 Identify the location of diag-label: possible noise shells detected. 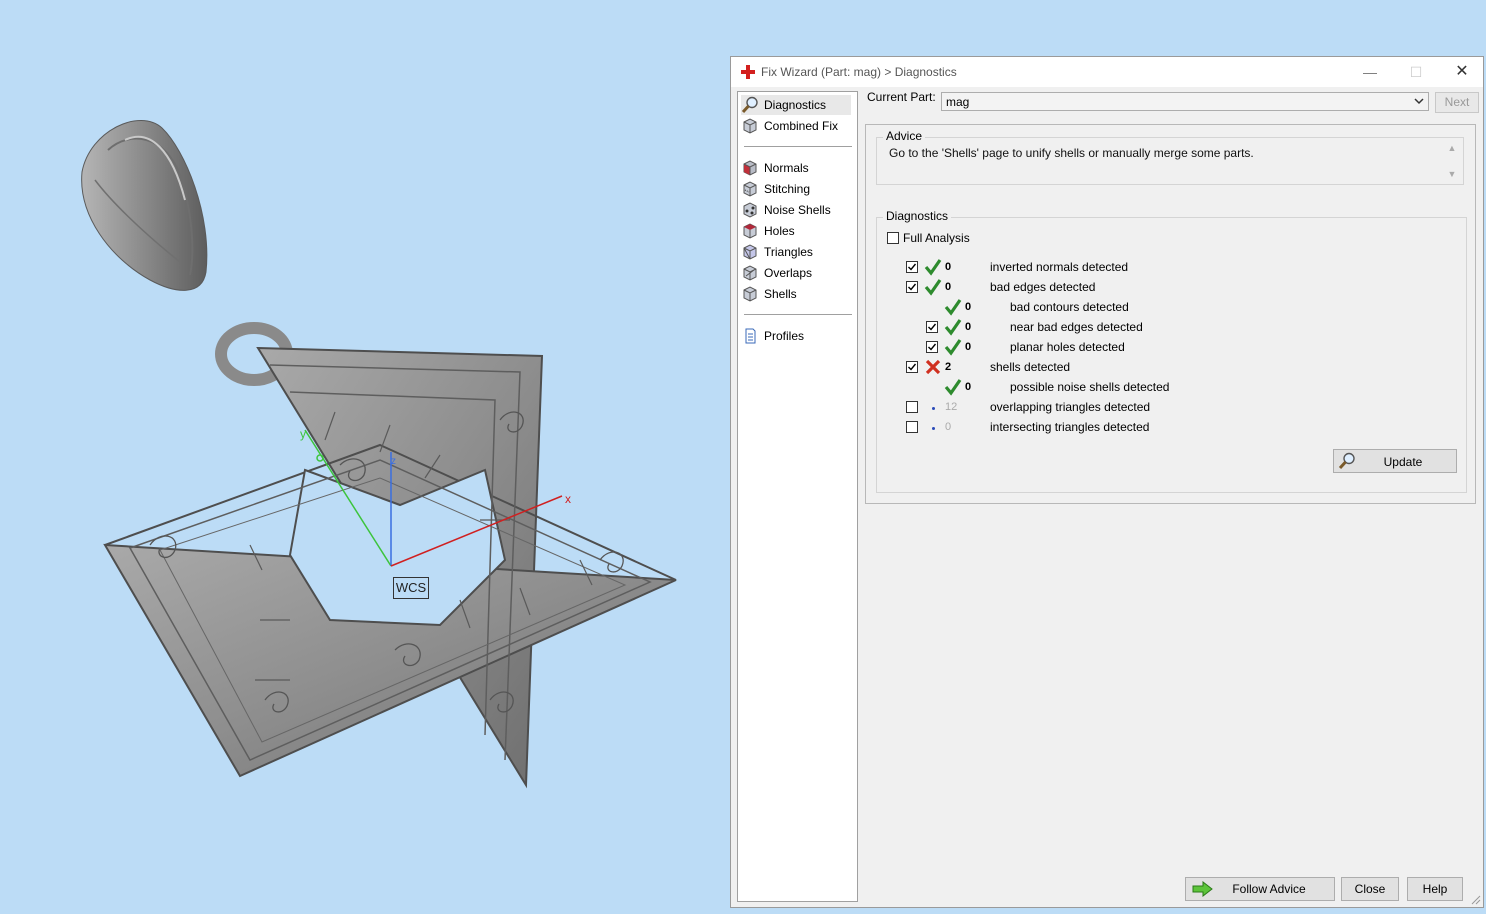
(1090, 387).